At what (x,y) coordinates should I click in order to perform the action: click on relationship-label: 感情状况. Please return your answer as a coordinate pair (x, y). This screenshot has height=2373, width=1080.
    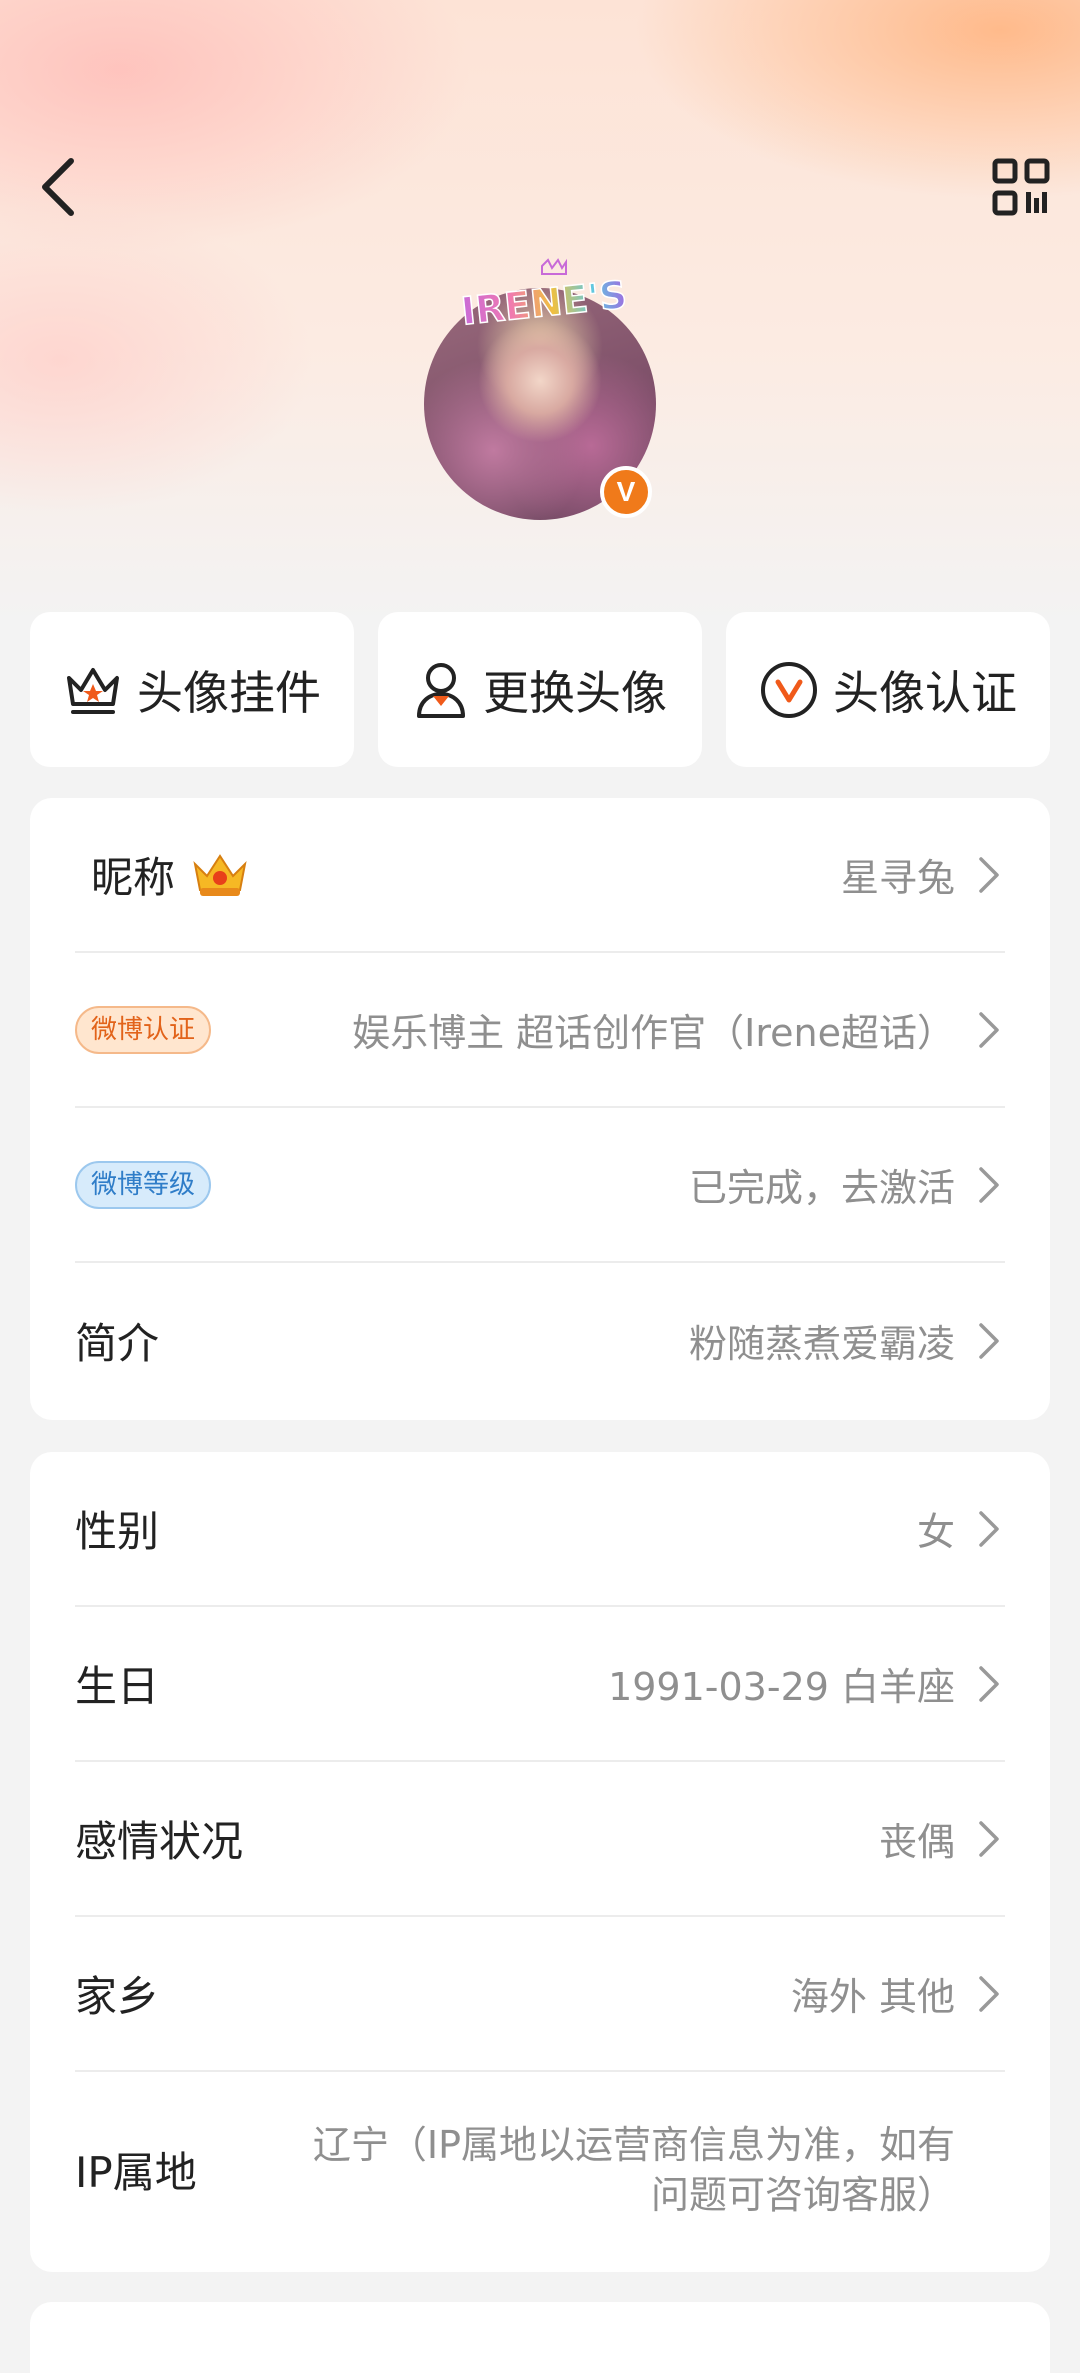
    Looking at the image, I should click on (159, 1841).